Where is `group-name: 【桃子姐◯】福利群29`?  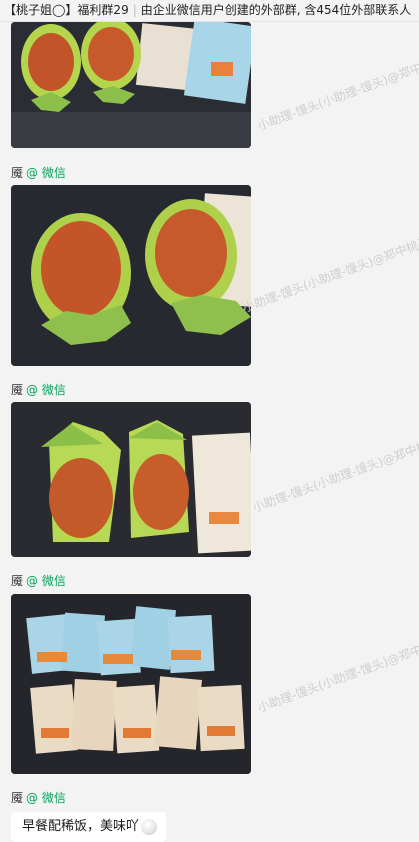 group-name: 【桃子姐◯】福利群29 is located at coordinates (66, 10).